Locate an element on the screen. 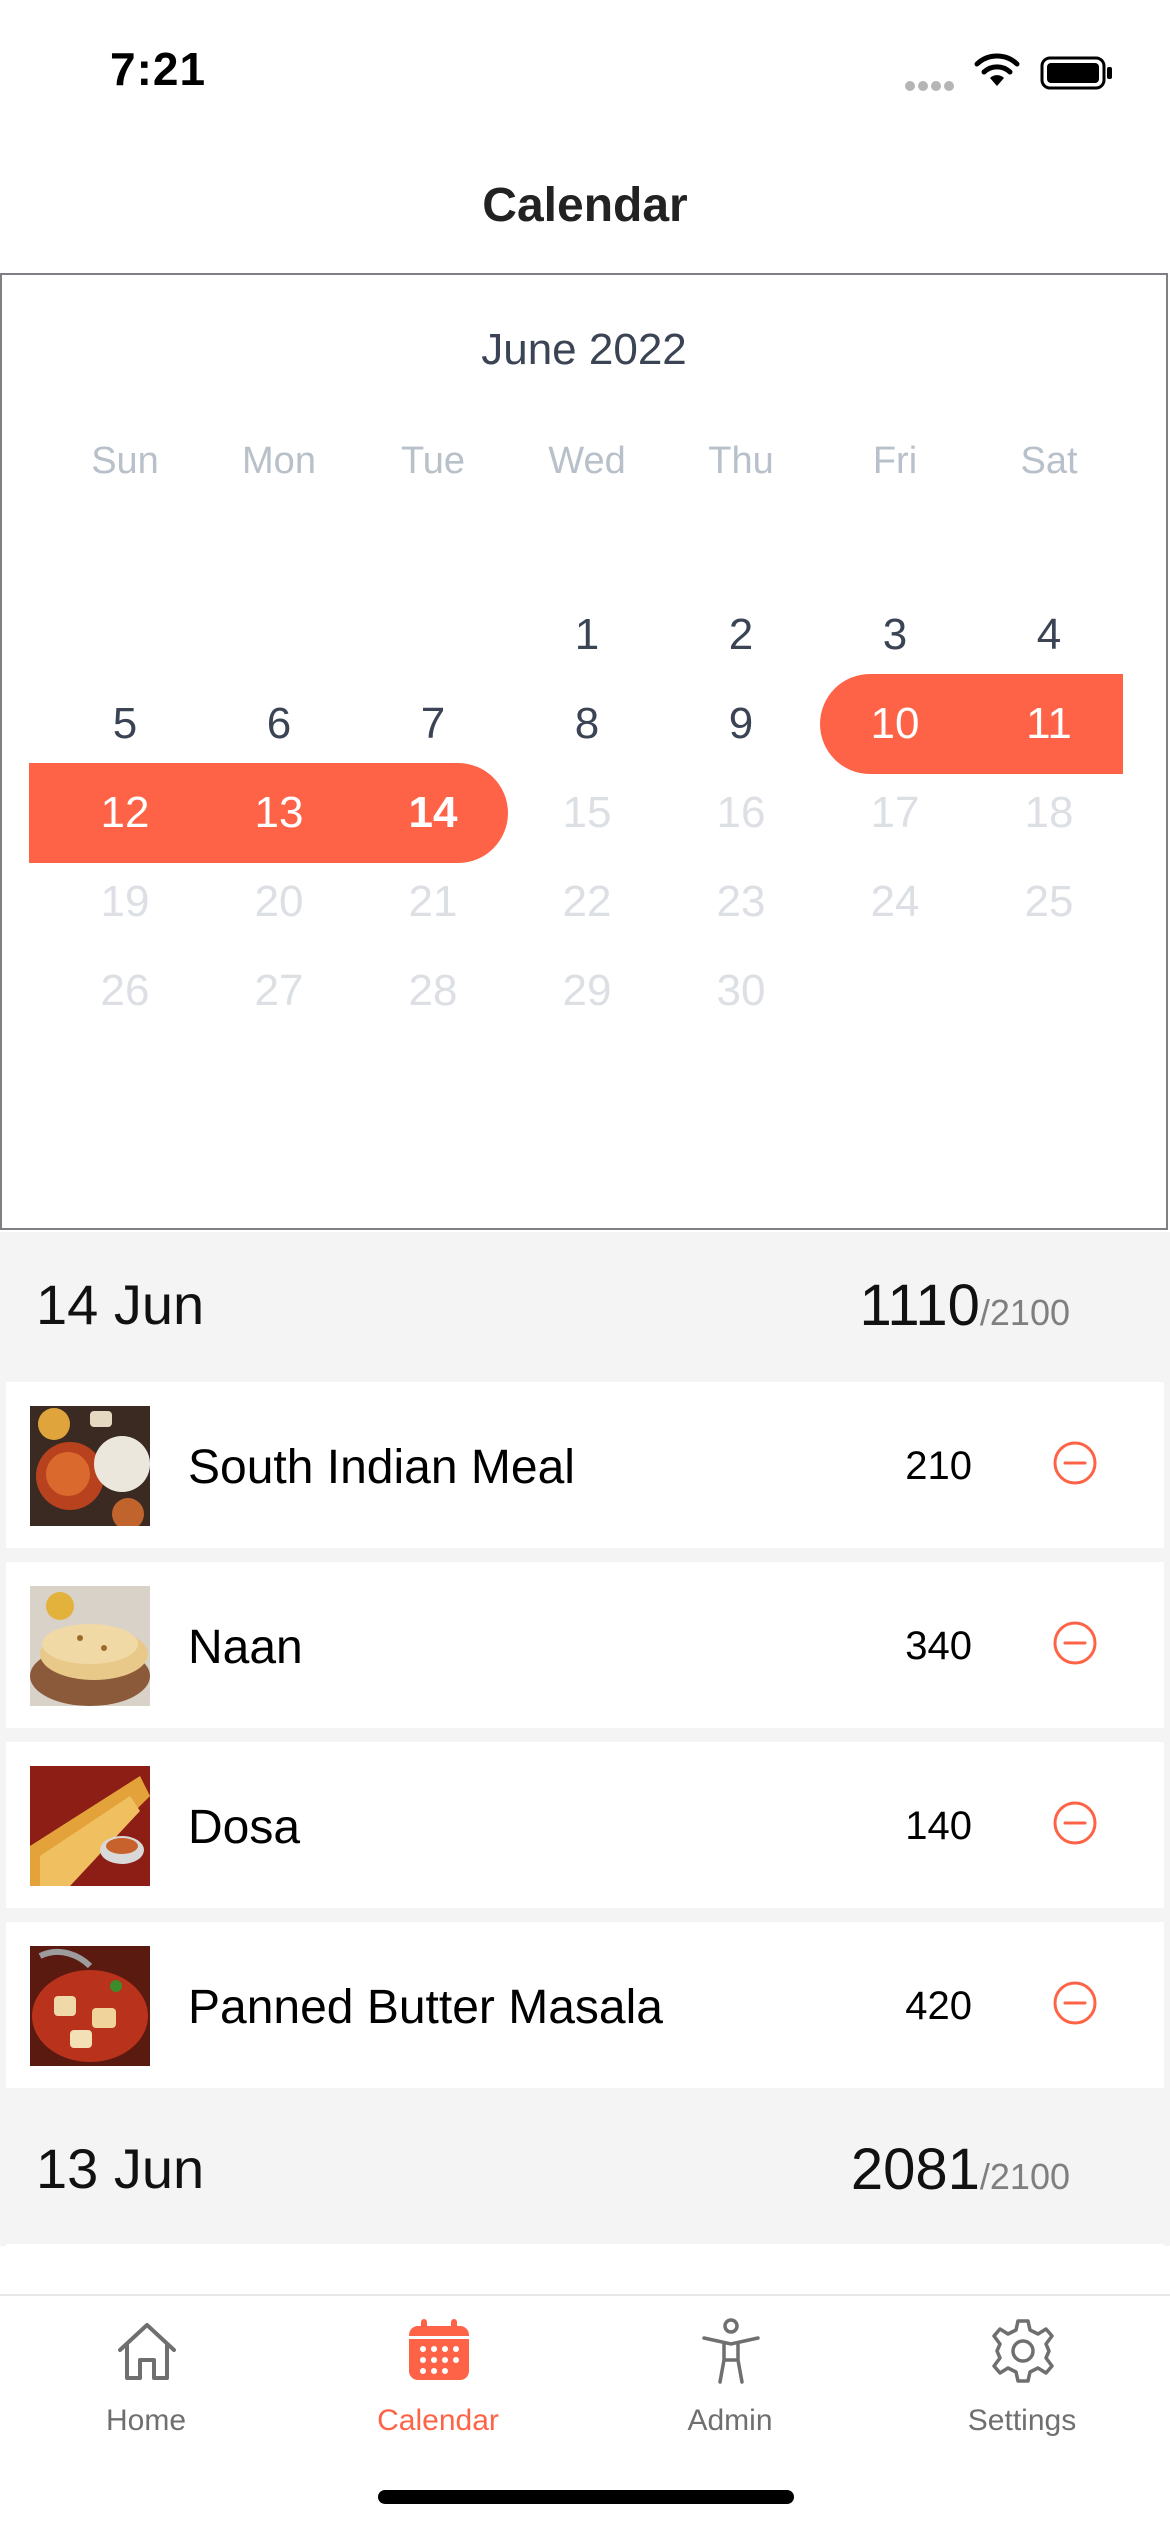  section-calorie-total: 1110/2100 is located at coordinates (964, 1305).